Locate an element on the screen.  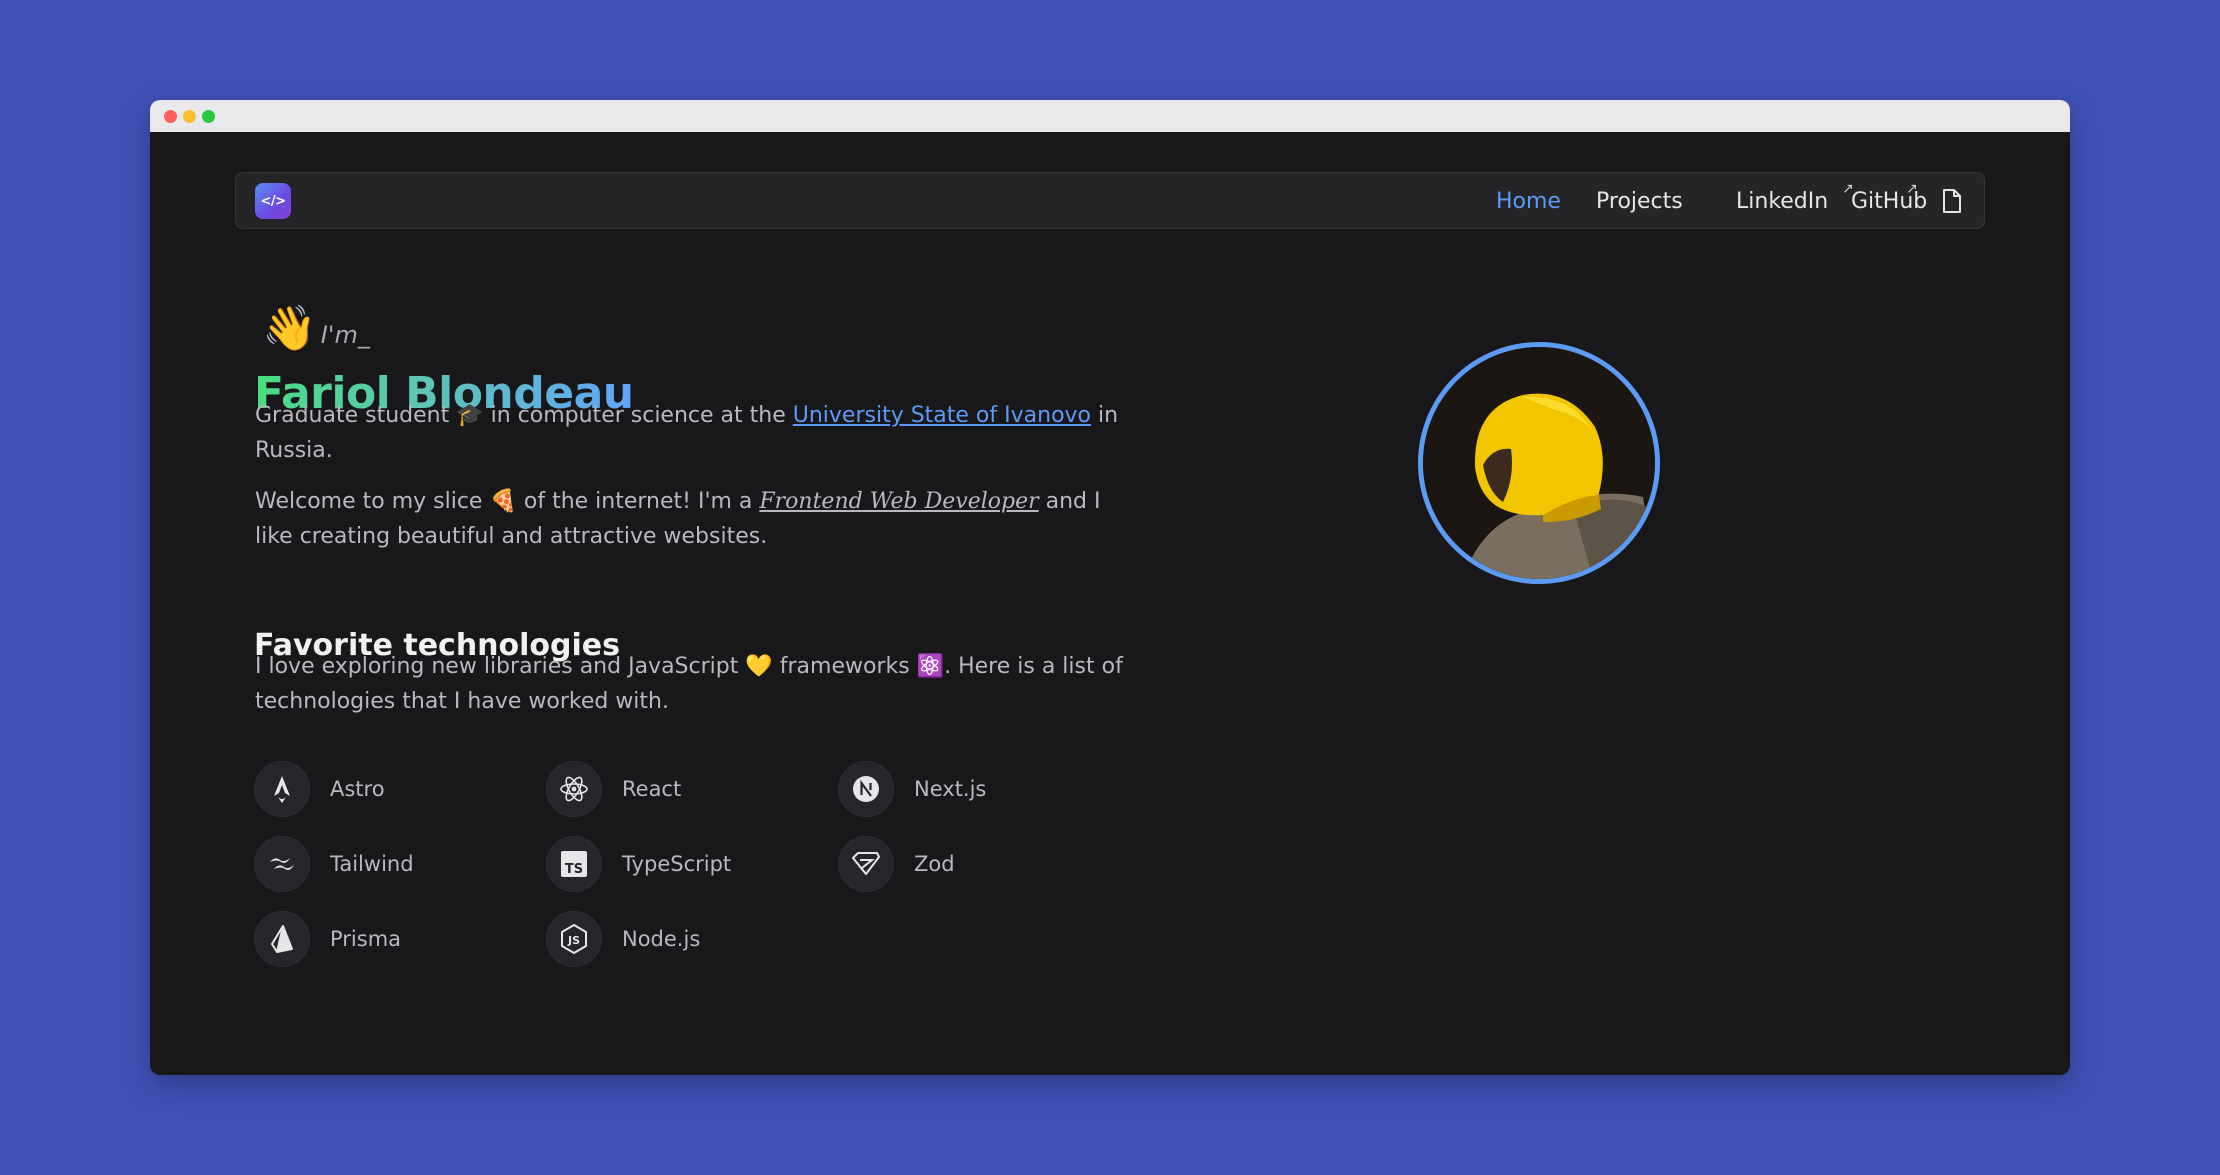
tech-item-typescript: TS TypeScript is located at coordinates (638, 864).